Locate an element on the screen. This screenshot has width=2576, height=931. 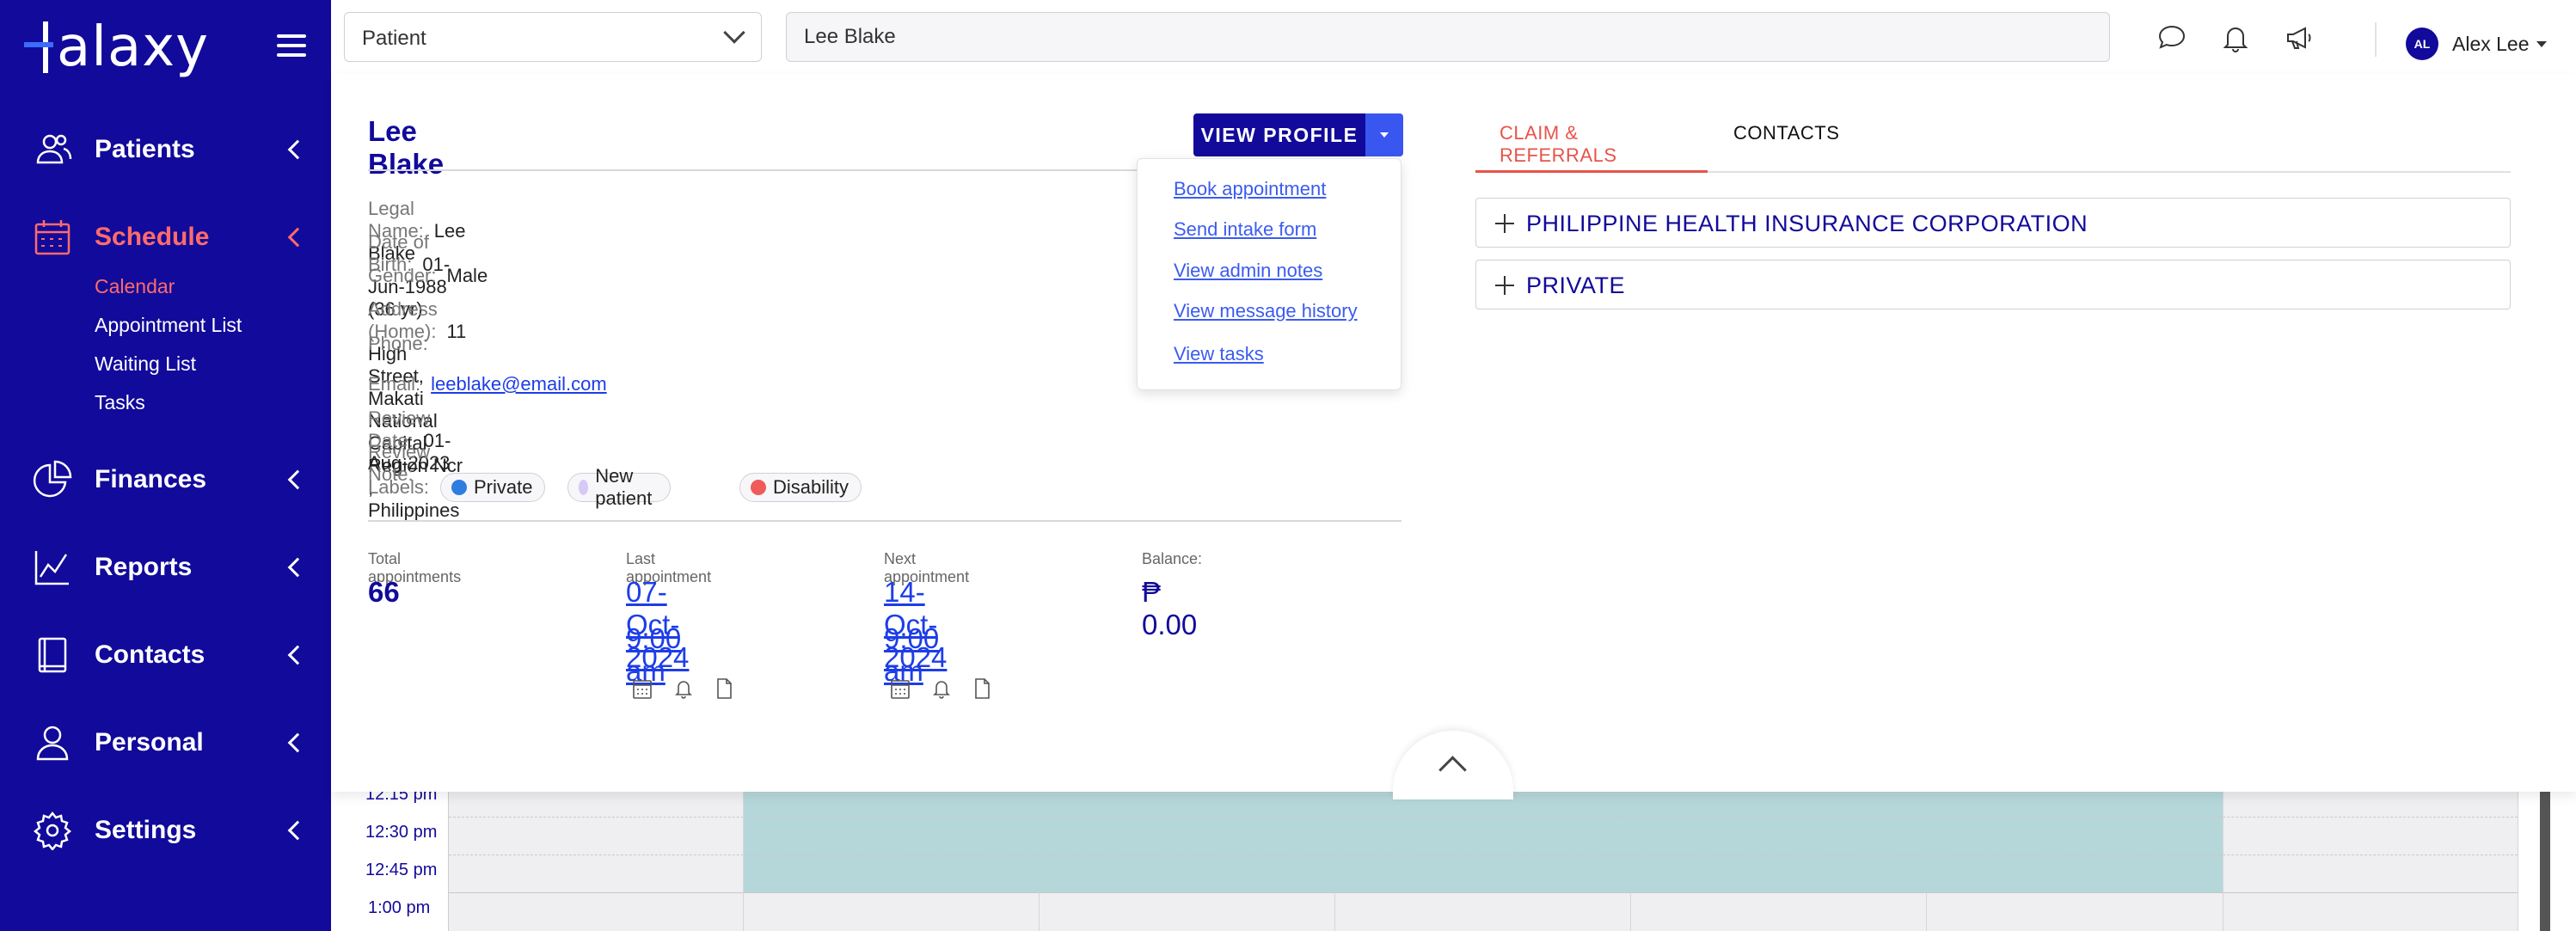
total-appointments-value: 66 is located at coordinates (384, 592).